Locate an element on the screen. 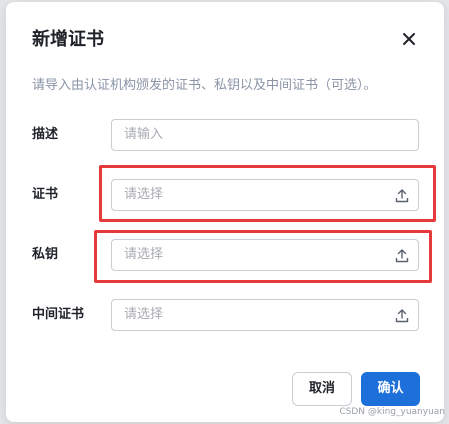 This screenshot has width=449, height=424. close-button is located at coordinates (409, 39).